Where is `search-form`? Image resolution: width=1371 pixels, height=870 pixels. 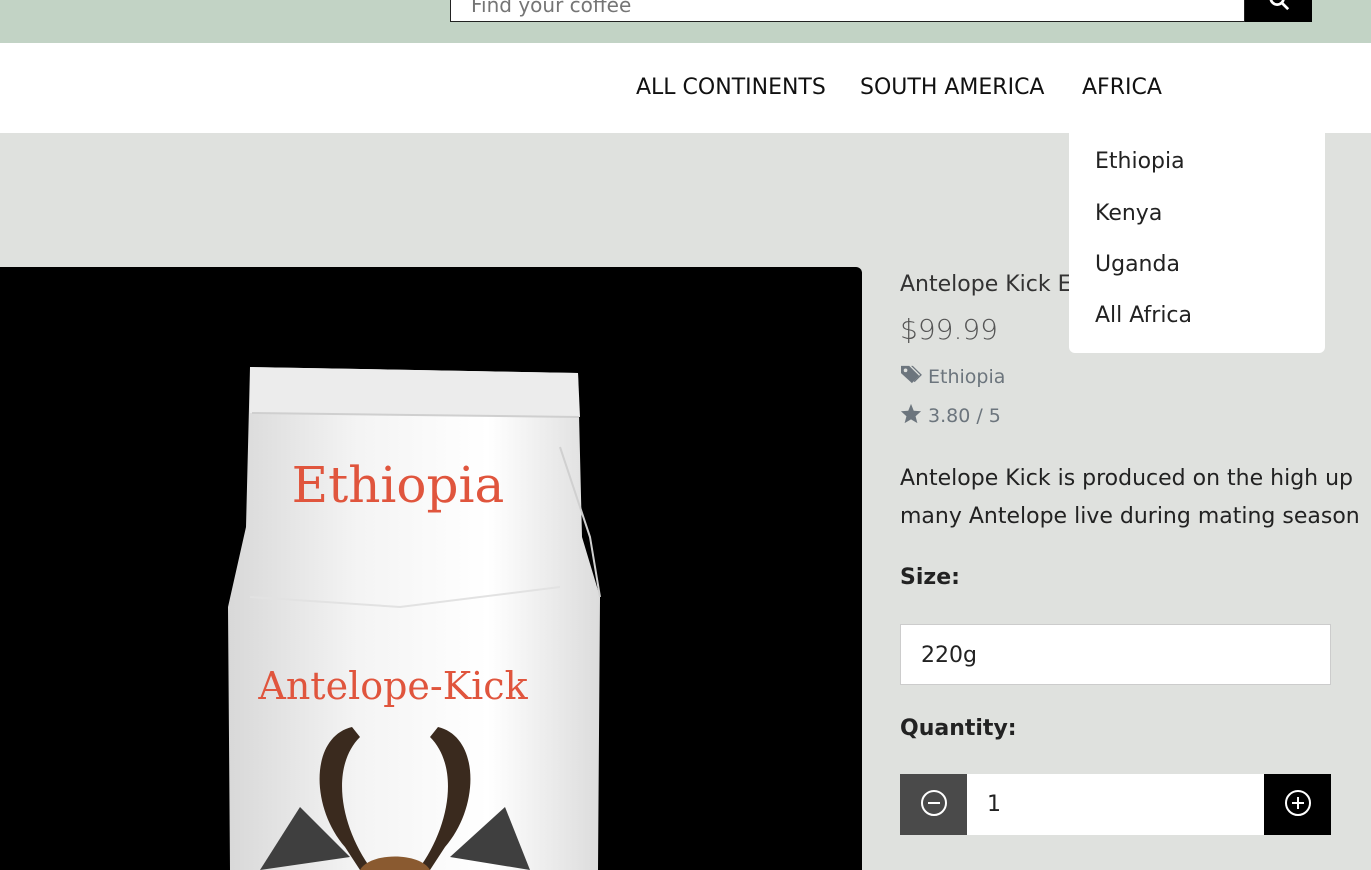 search-form is located at coordinates (881, 11).